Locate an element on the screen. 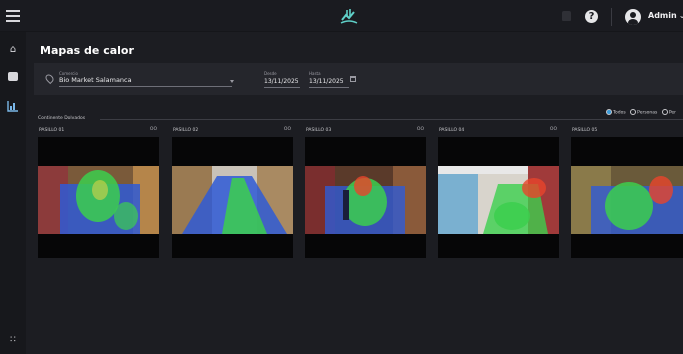 Image resolution: width=683 pixels, height=354 pixels. section-divider is located at coordinates (391, 119).